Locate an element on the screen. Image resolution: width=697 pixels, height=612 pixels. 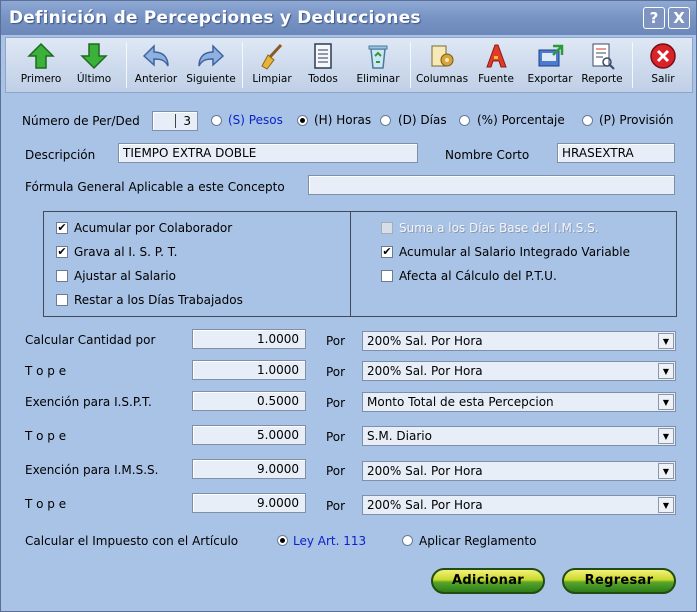
unit-porcentaje-label: (%) Porcentaje is located at coordinates (521, 120).